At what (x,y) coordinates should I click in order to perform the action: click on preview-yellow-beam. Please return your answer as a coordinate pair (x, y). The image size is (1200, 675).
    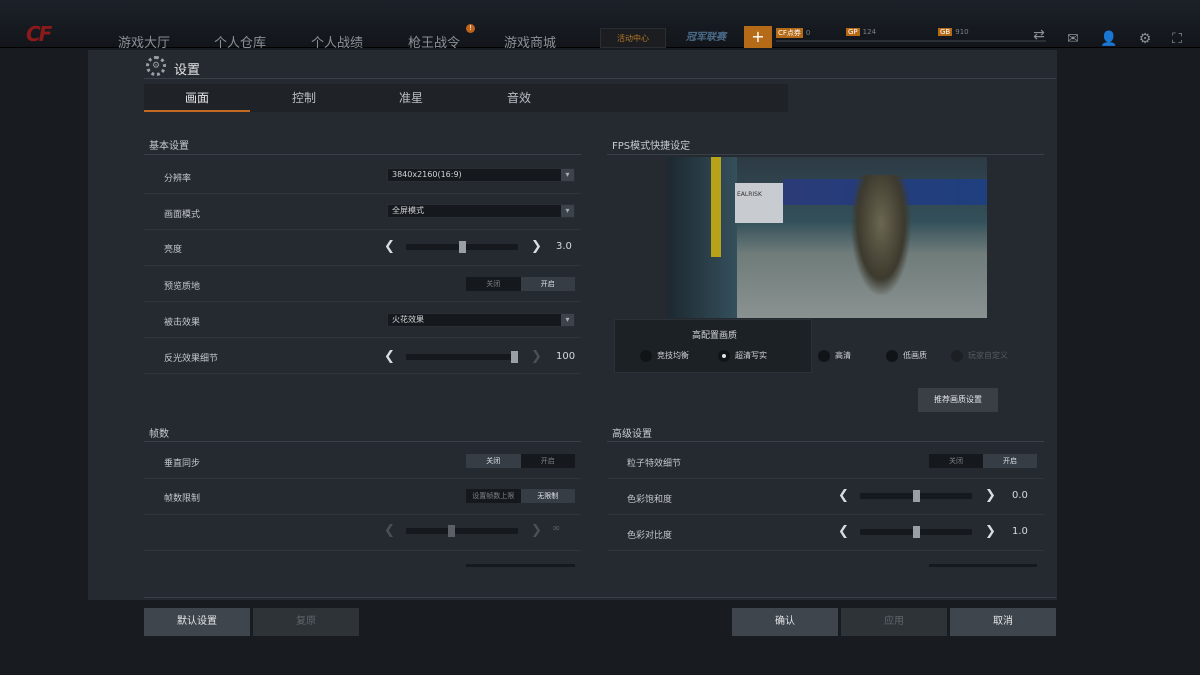
    Looking at the image, I should click on (716, 207).